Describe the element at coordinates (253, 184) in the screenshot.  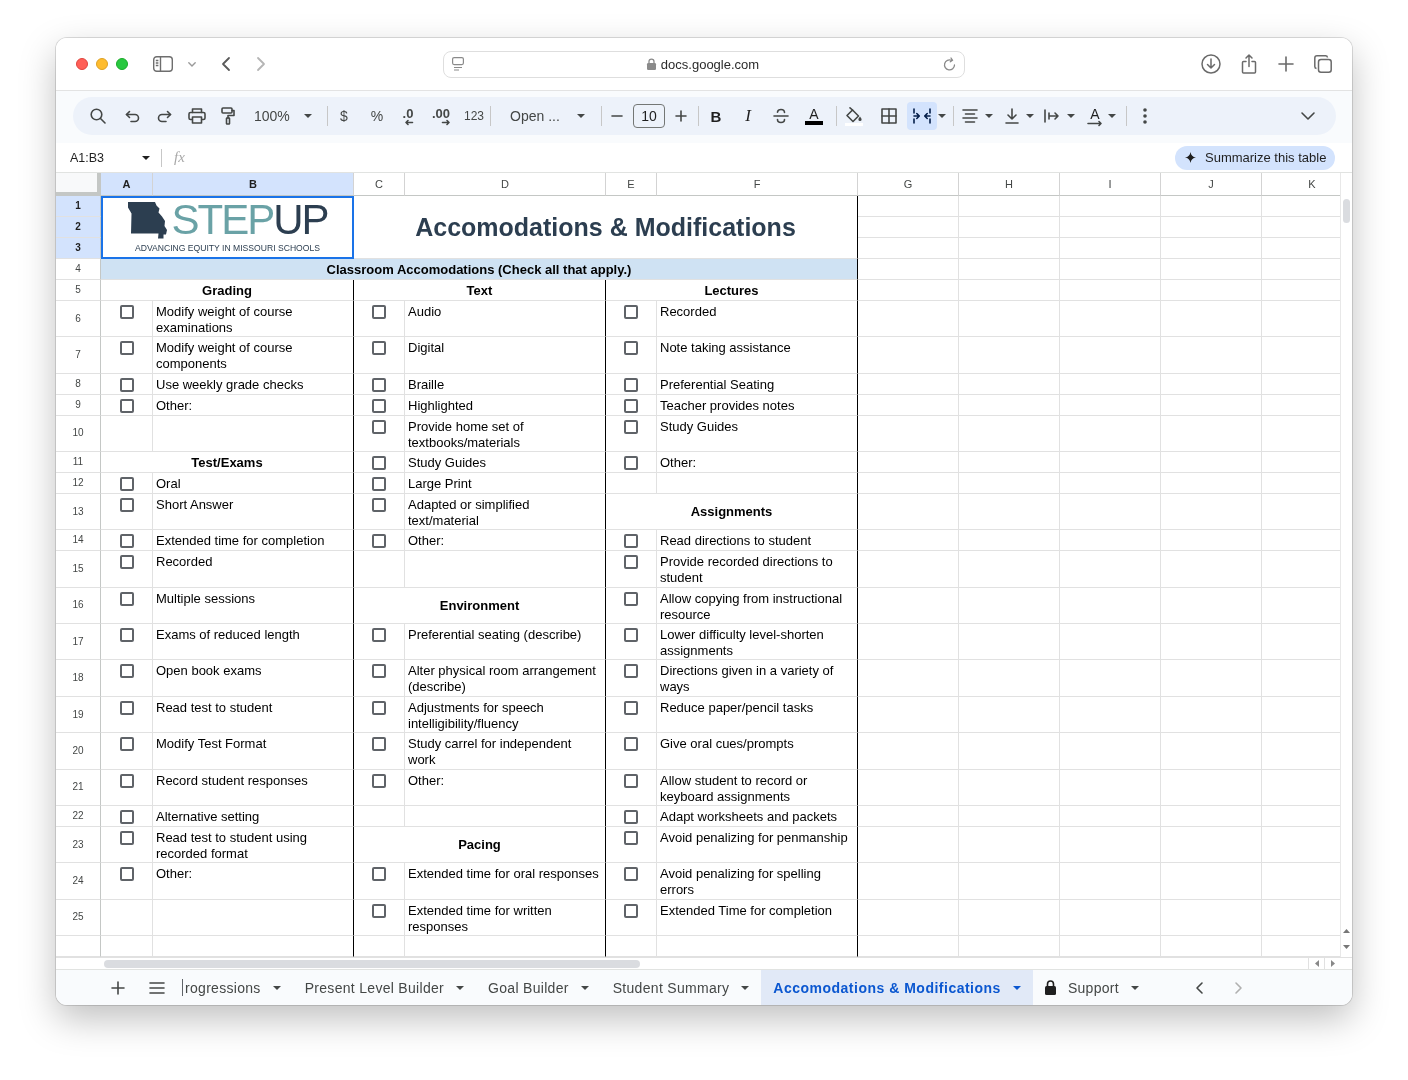
I see `column-header: B` at that location.